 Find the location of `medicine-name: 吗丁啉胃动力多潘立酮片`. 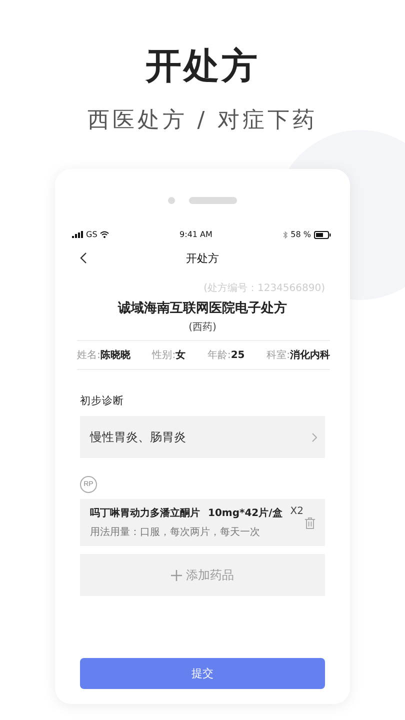

medicine-name: 吗丁啉胃动力多潘立酮片 is located at coordinates (145, 513).